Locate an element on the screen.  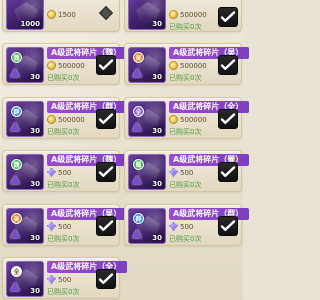
shop-item-card: 吴 30 A级武将碎片（吴） 500000 已购买0次 is located at coordinates (187, 64).